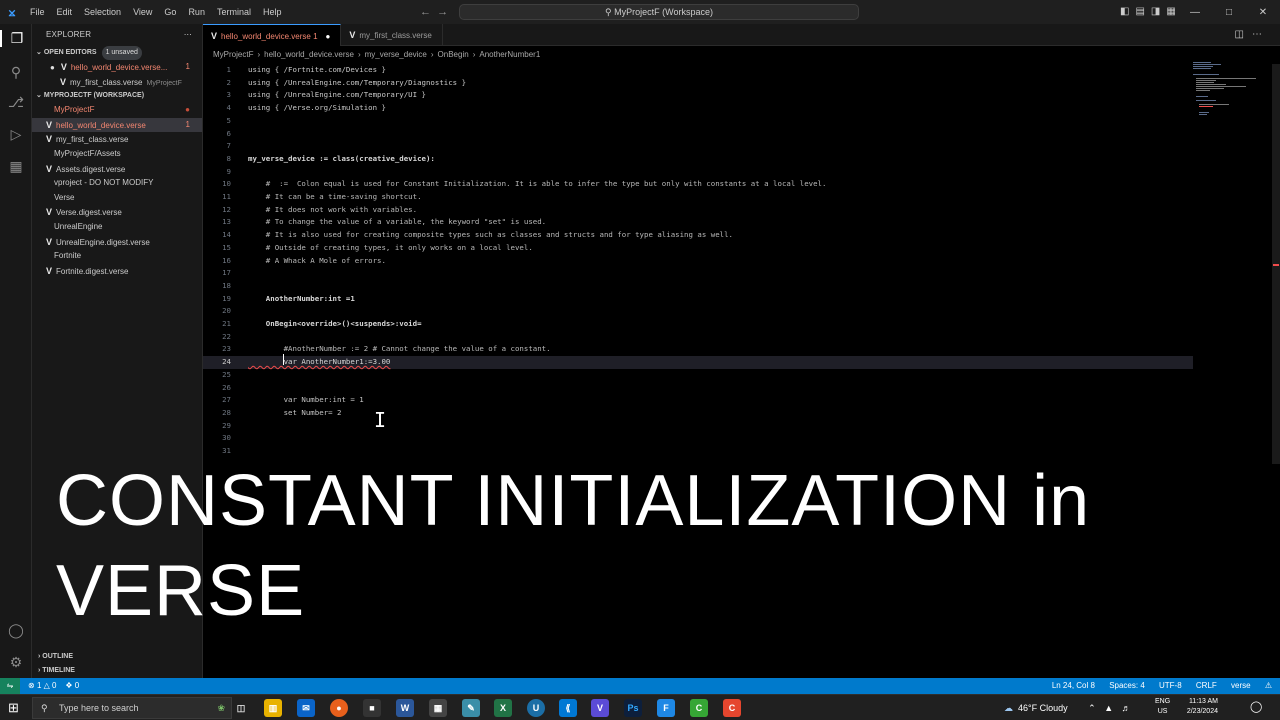 This screenshot has height=720, width=1280. What do you see at coordinates (117, 125) in the screenshot?
I see `tree-item: Vhello_world_device.verse 1` at bounding box center [117, 125].